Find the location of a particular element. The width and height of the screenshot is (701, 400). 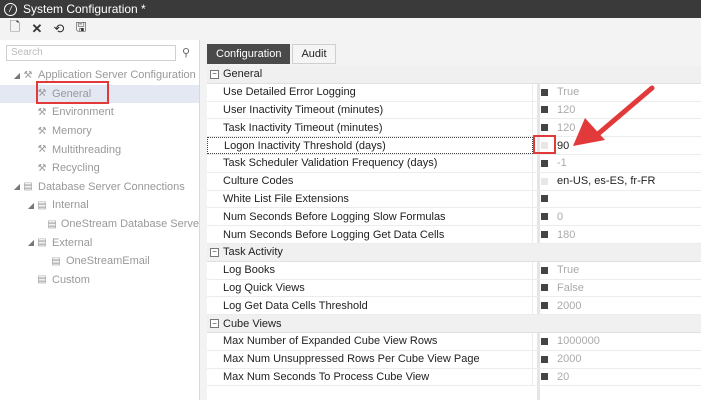

property-name: Task Inactivity Timeout (minutes) is located at coordinates (370, 128).